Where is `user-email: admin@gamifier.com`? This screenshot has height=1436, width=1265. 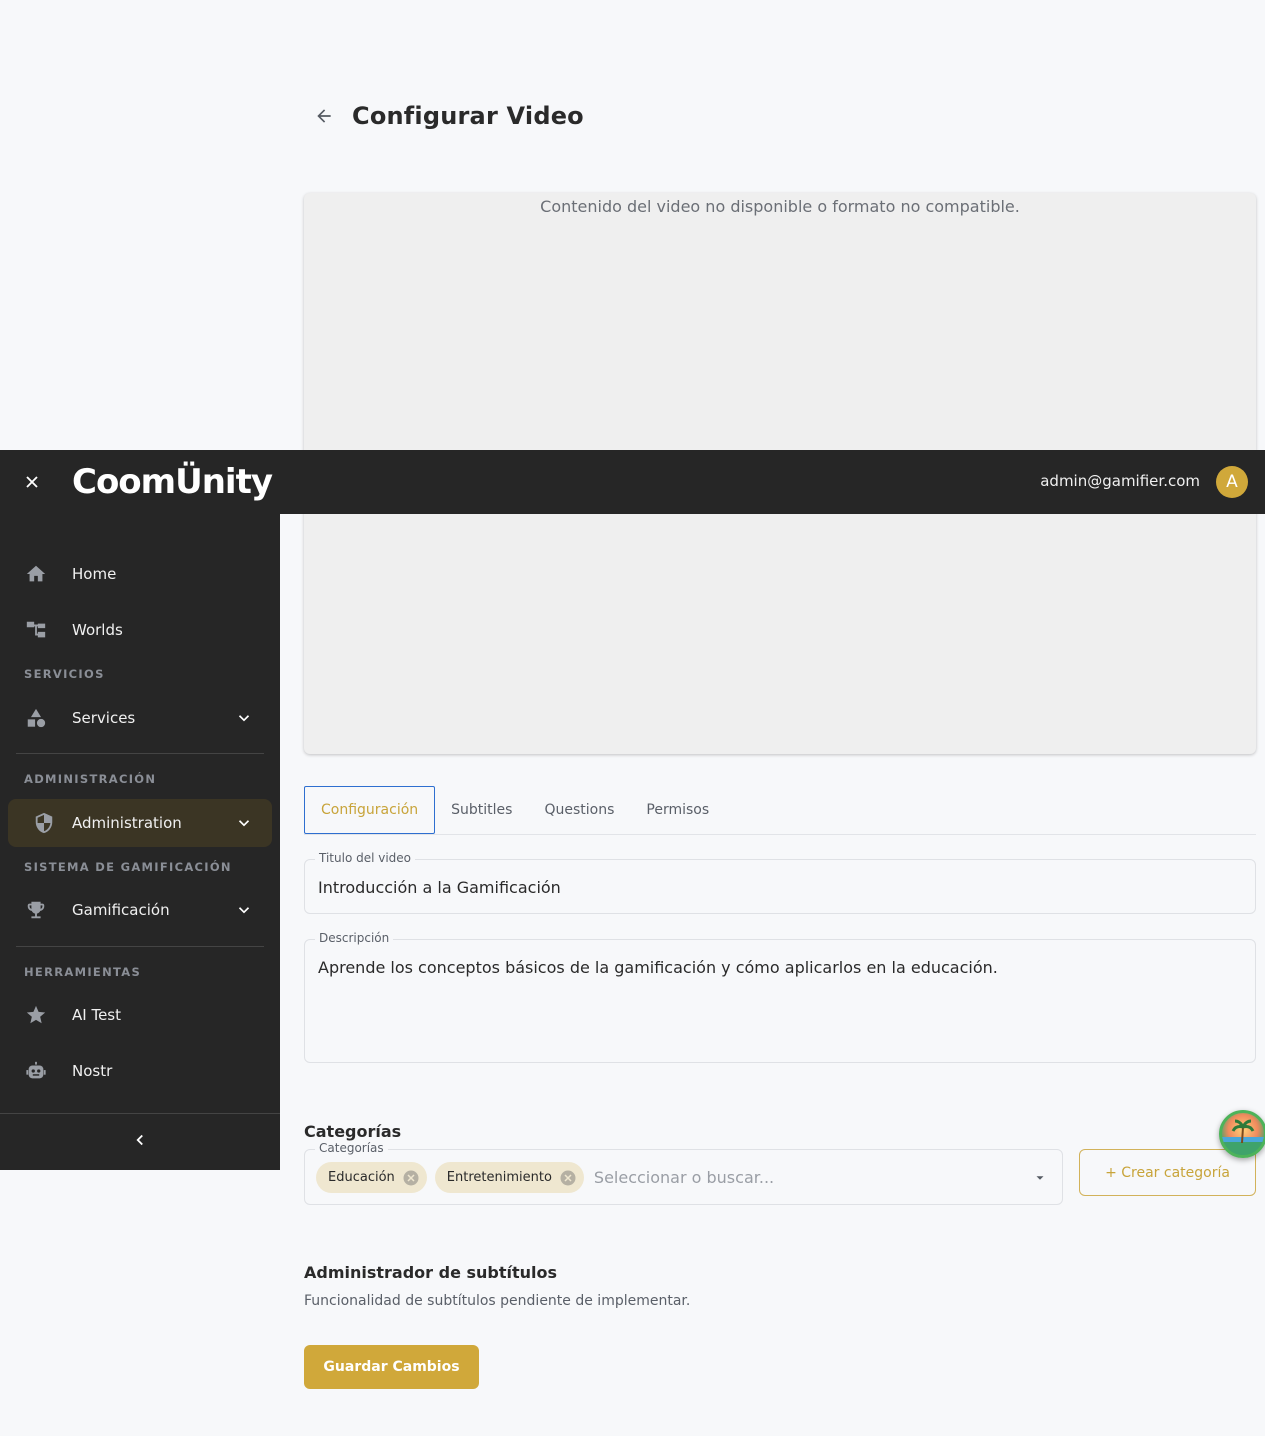
user-email: admin@gamifier.com is located at coordinates (1120, 481).